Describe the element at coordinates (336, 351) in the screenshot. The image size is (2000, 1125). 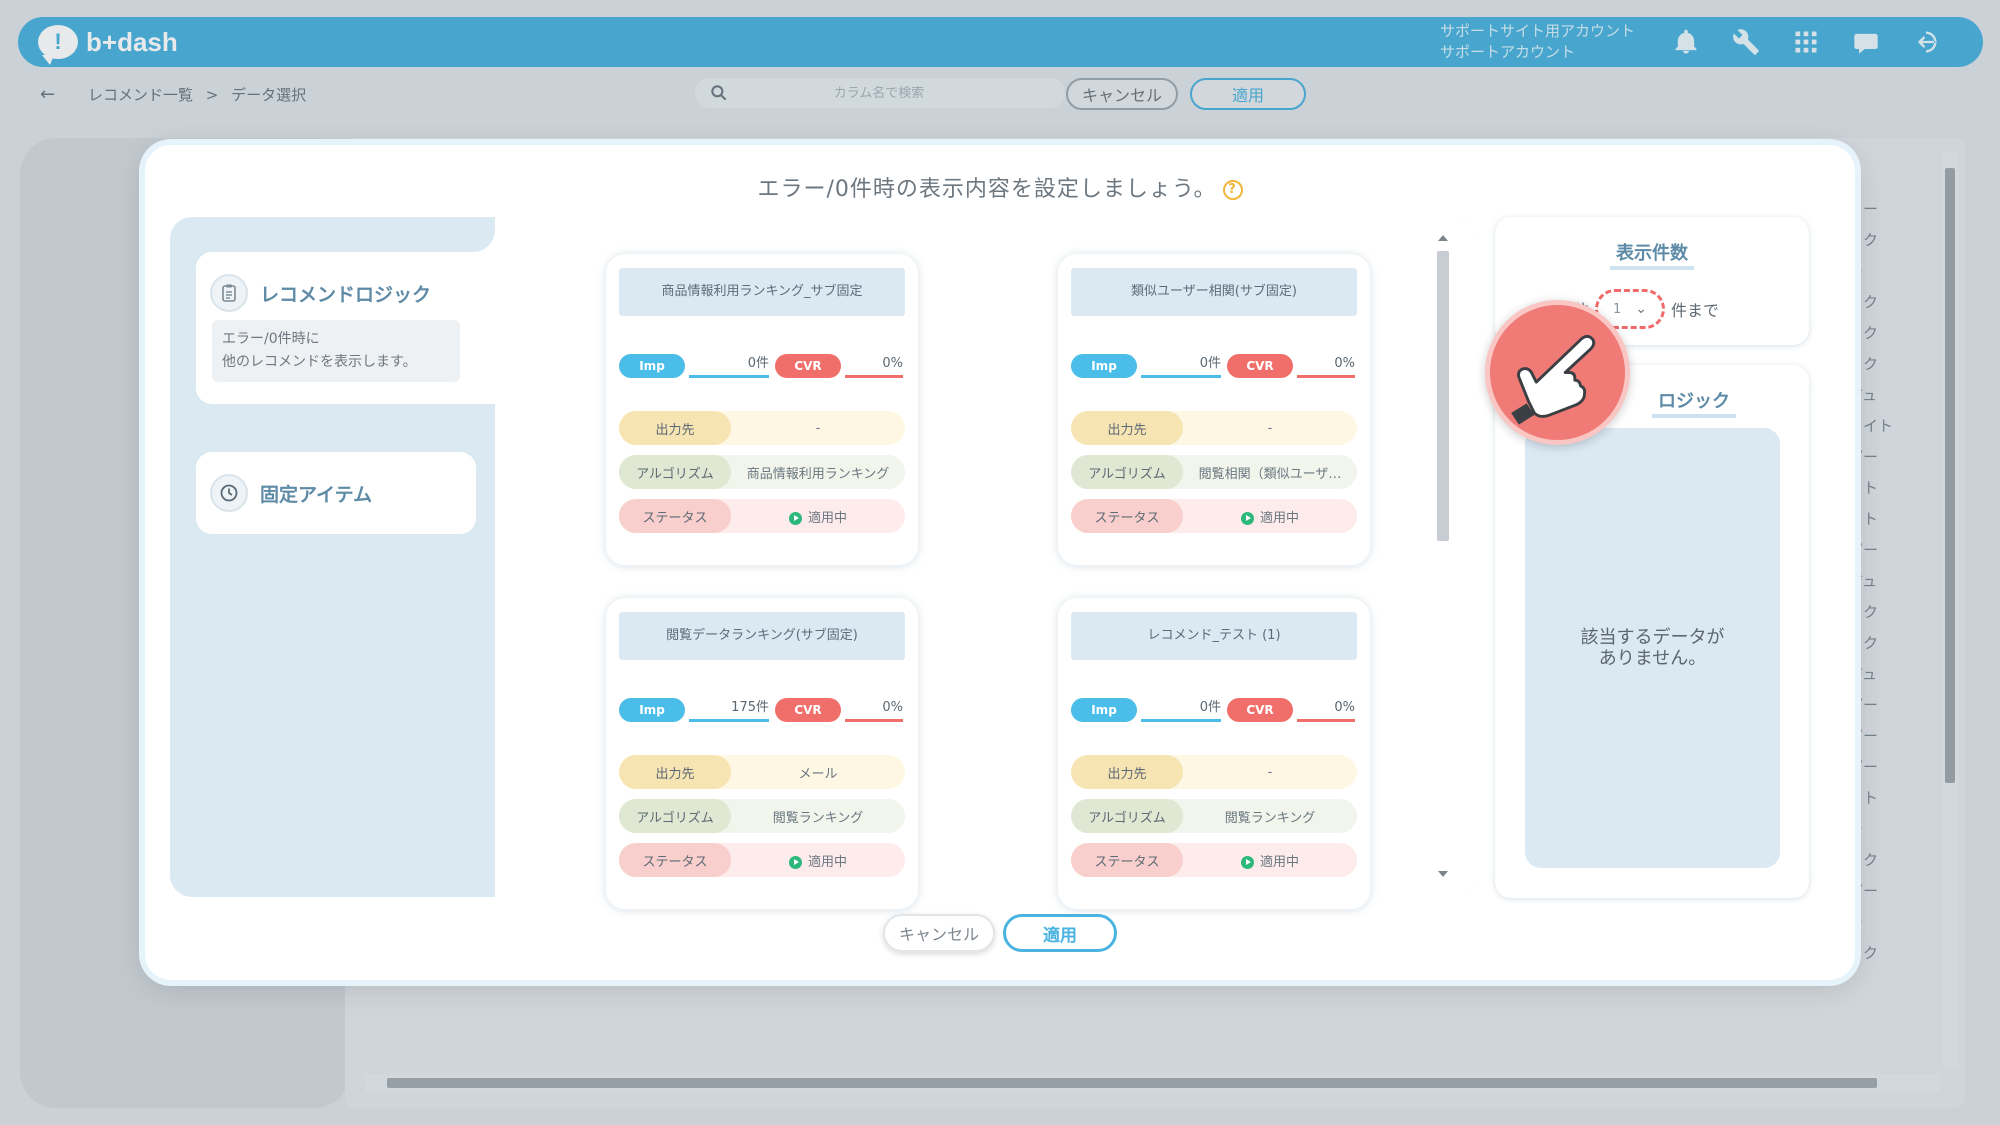
I see `menu-recommend-logic-description: エラー/0件時に 他のレコメンドを表示します。` at that location.